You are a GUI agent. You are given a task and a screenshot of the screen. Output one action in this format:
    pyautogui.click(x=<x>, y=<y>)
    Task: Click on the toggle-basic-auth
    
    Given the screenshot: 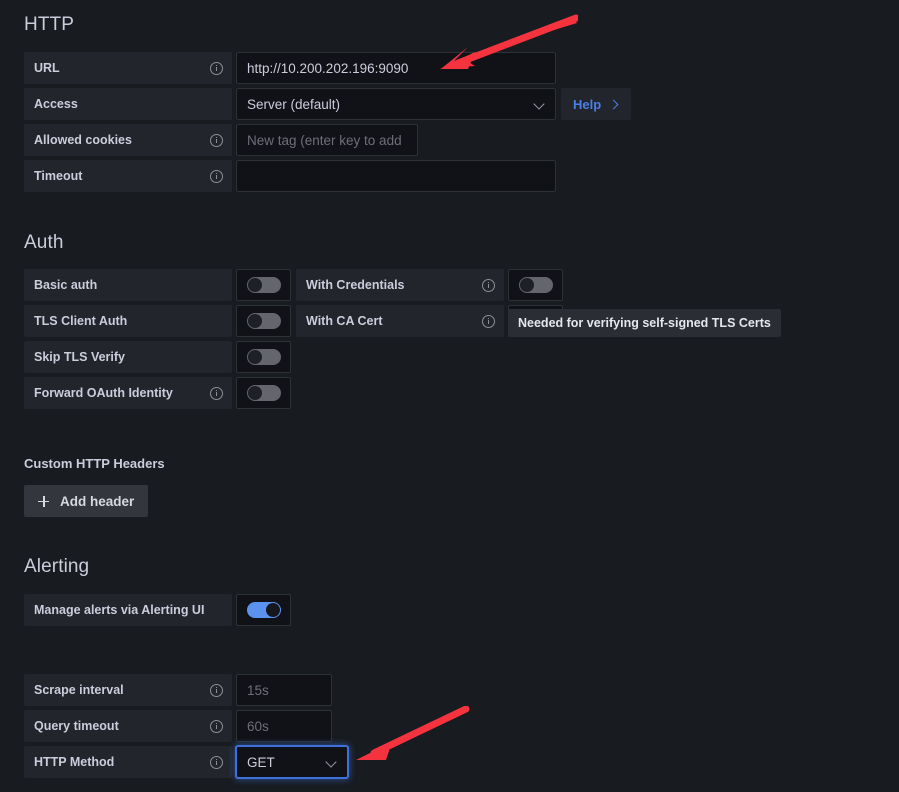 What is the action you would take?
    pyautogui.click(x=263, y=285)
    